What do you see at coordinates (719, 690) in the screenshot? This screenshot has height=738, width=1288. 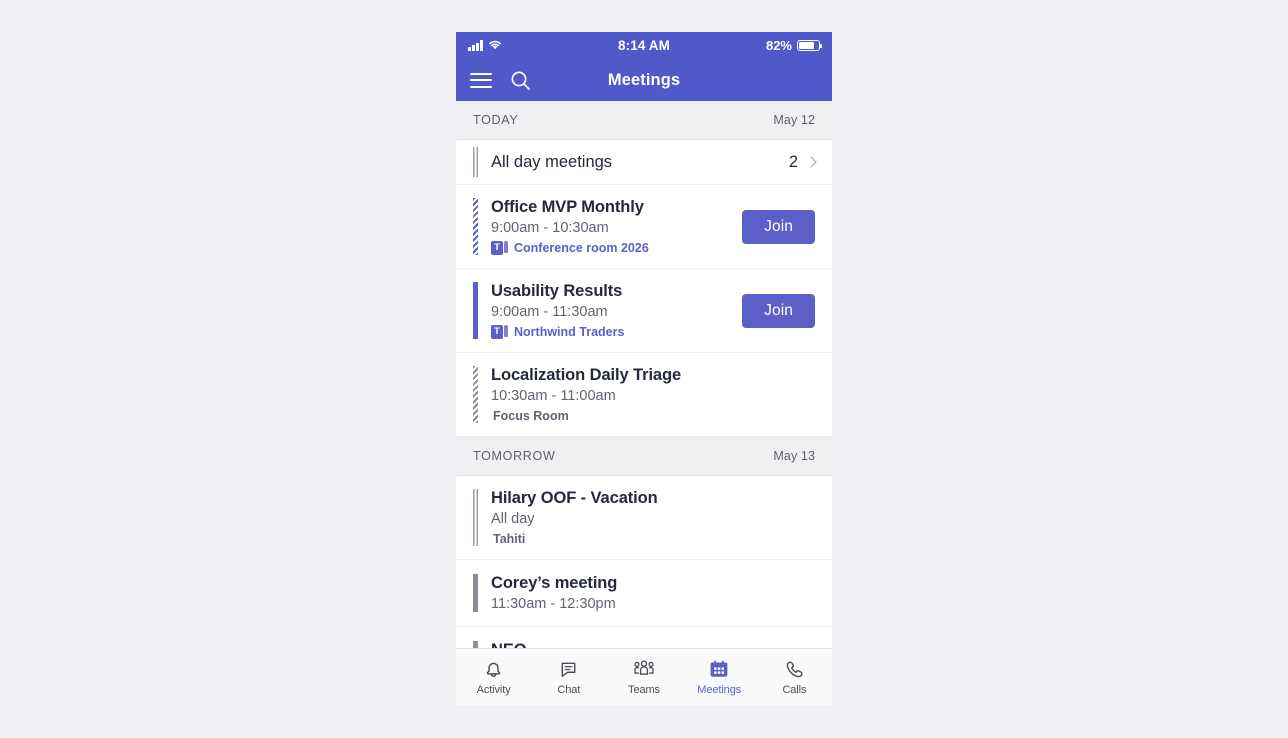 I see `tab-label: Meetings` at bounding box center [719, 690].